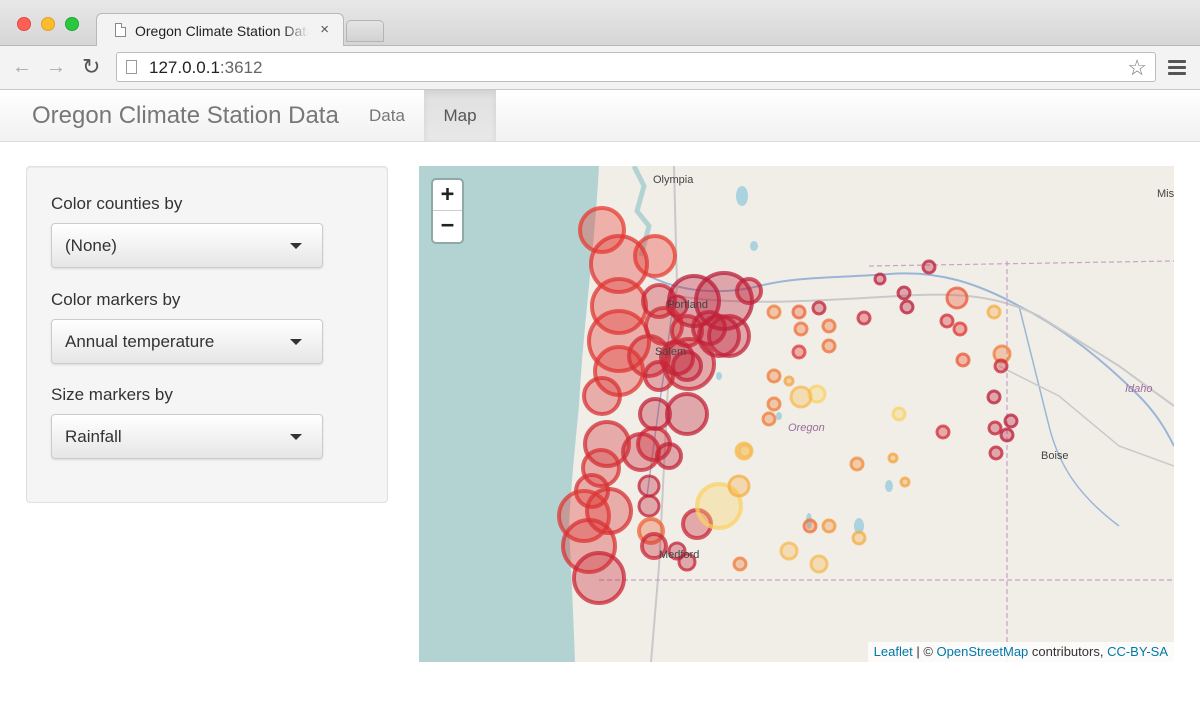  What do you see at coordinates (447, 226) in the screenshot?
I see `zoom-out-button: −` at bounding box center [447, 226].